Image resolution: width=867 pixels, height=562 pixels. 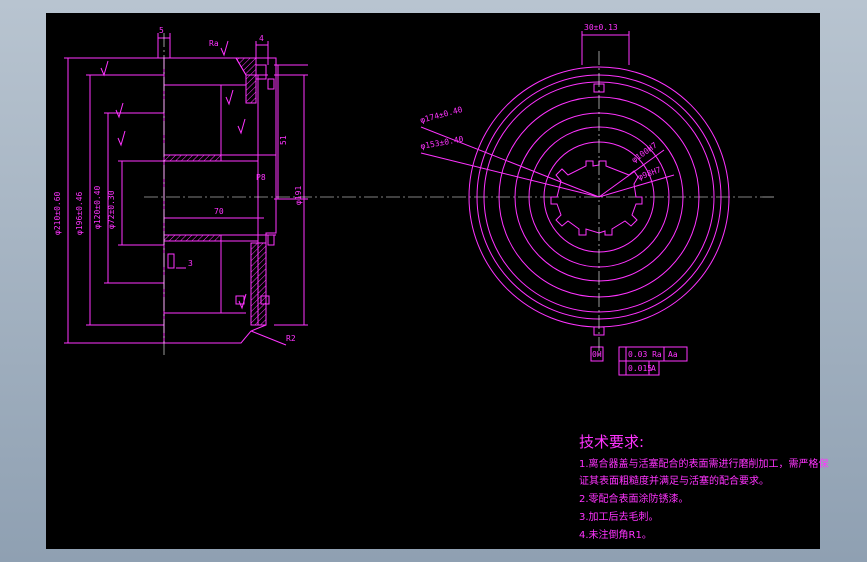 I want to click on label-5: 5, so click(x=161, y=30).